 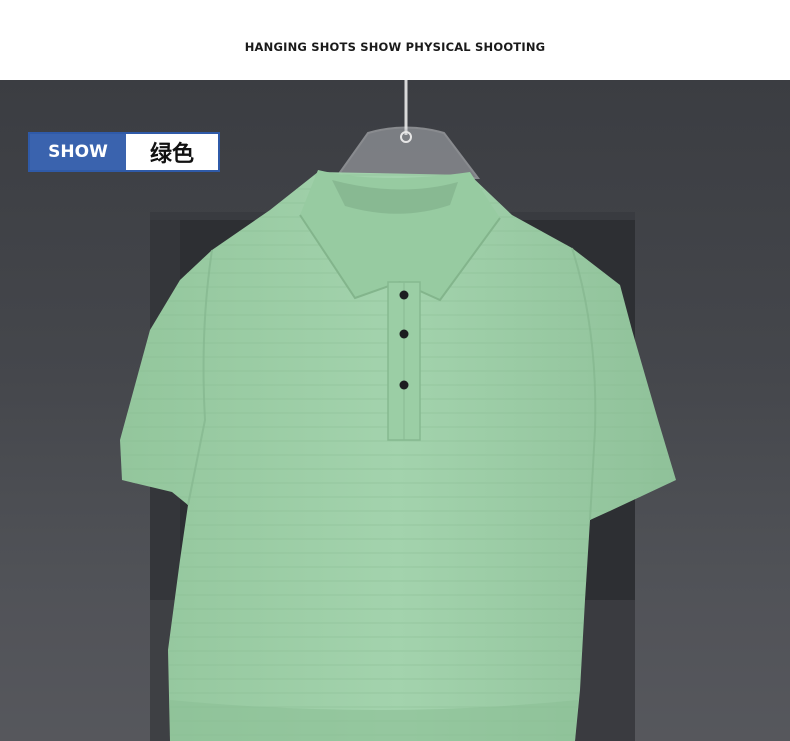 What do you see at coordinates (172, 154) in the screenshot?
I see `color-name: 绿色` at bounding box center [172, 154].